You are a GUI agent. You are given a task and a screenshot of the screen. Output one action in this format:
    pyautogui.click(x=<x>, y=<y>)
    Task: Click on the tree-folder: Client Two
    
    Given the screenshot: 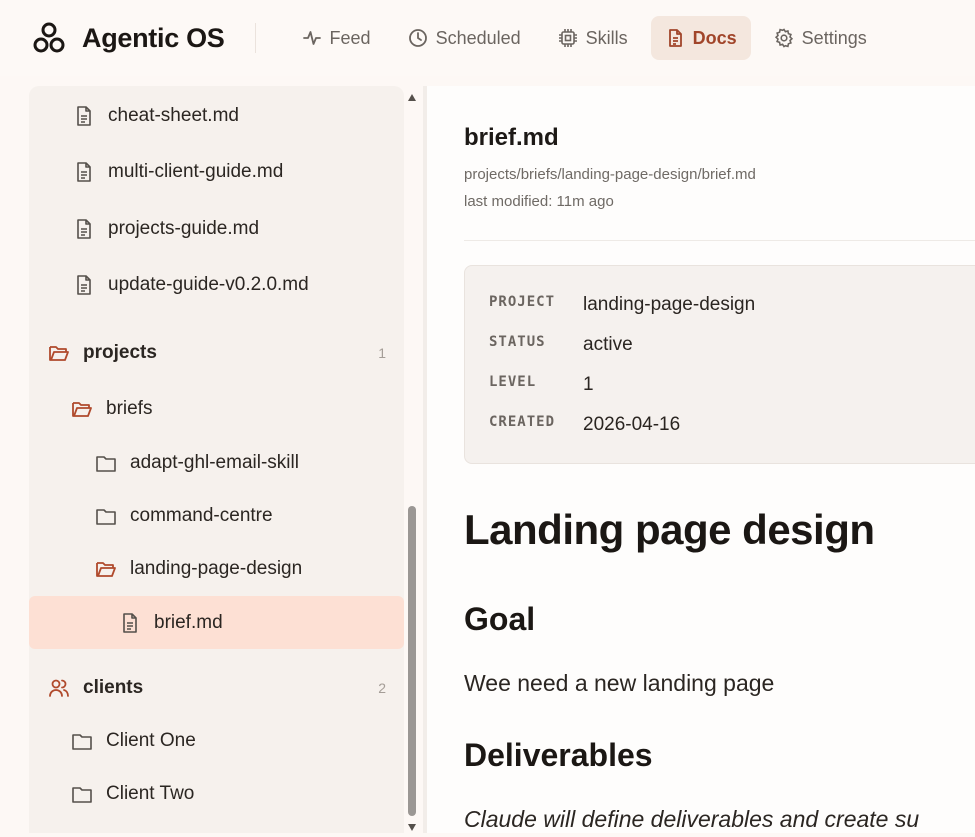 What is the action you would take?
    pyautogui.click(x=216, y=794)
    